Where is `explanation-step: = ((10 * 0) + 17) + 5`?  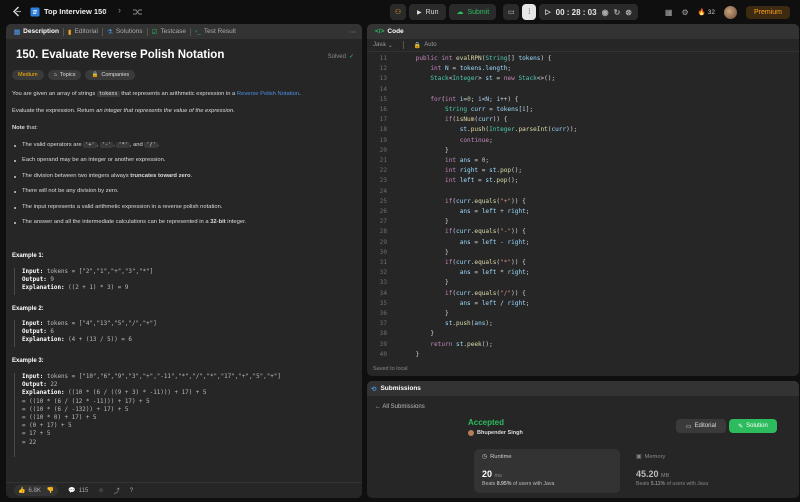 explanation-step: = ((10 * 0) + 17) + 5 is located at coordinates (59, 418).